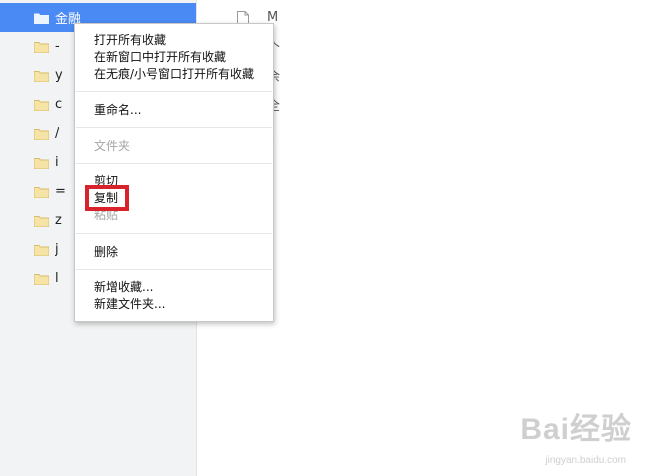 The width and height of the screenshot is (666, 476). Describe the element at coordinates (106, 252) in the screenshot. I see `menu-item-delete: 删除` at that location.